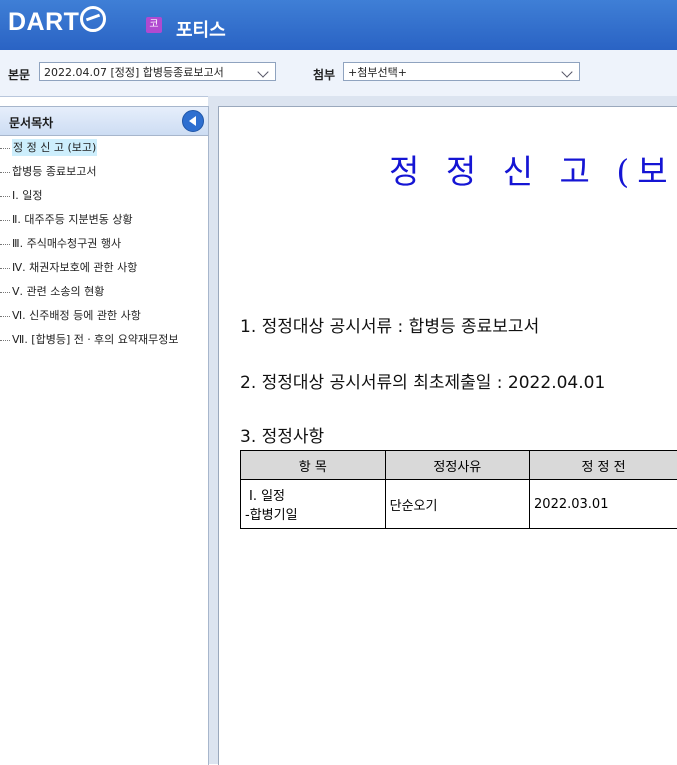 The height and width of the screenshot is (765, 677). I want to click on dart-logo: DART, so click(57, 21).